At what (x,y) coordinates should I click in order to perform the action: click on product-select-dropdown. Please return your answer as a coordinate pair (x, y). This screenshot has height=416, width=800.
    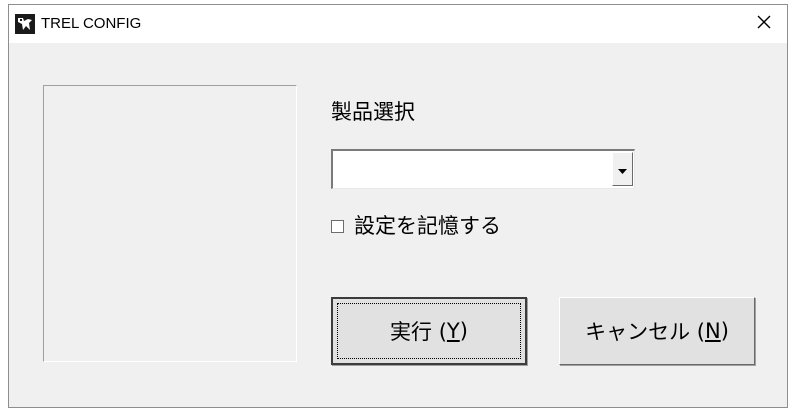
    Looking at the image, I should click on (483, 169).